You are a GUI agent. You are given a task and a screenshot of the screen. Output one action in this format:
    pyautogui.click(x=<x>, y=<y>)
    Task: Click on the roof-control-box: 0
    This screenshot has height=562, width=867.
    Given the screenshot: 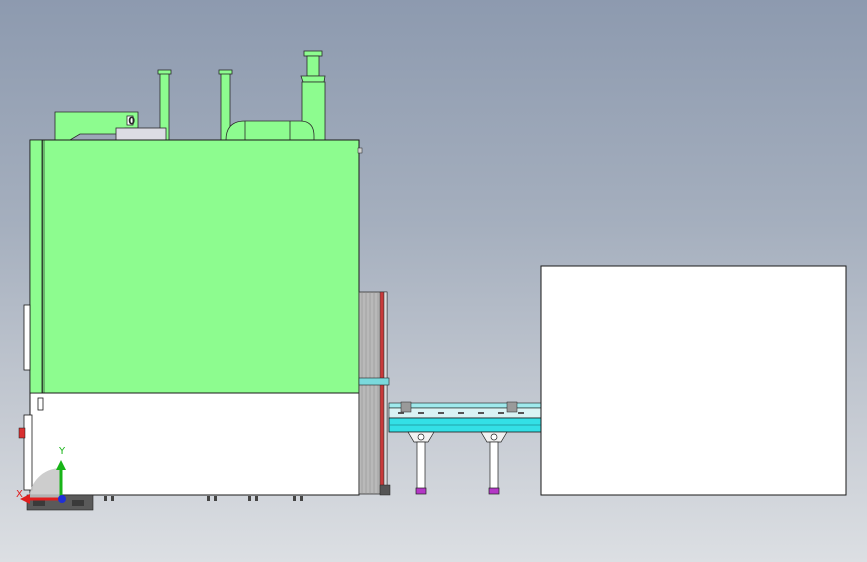 What is the action you would take?
    pyautogui.click(x=110, y=126)
    